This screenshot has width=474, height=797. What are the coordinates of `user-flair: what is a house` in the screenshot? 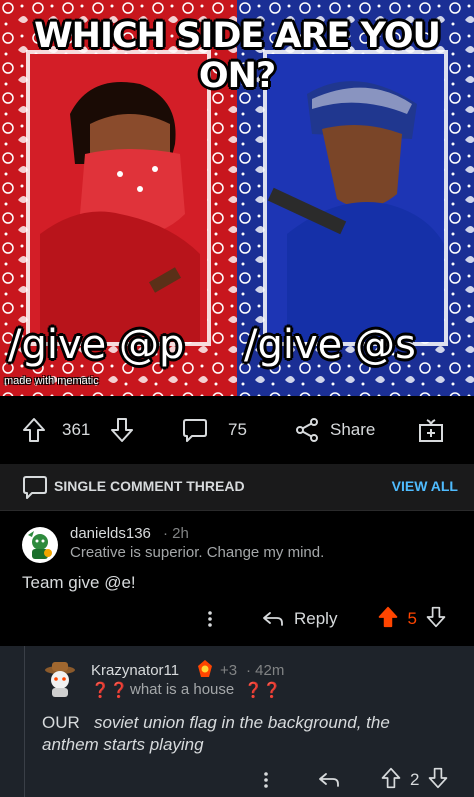 It's located at (182, 689).